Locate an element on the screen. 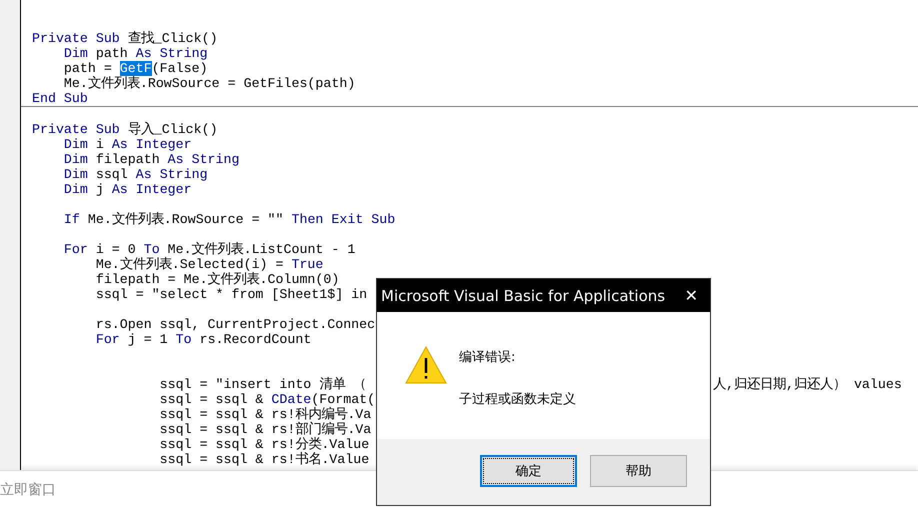 This screenshot has height=507, width=918. code-text: rs.Open ssql, CurrentProject.Connec is located at coordinates (235, 324).